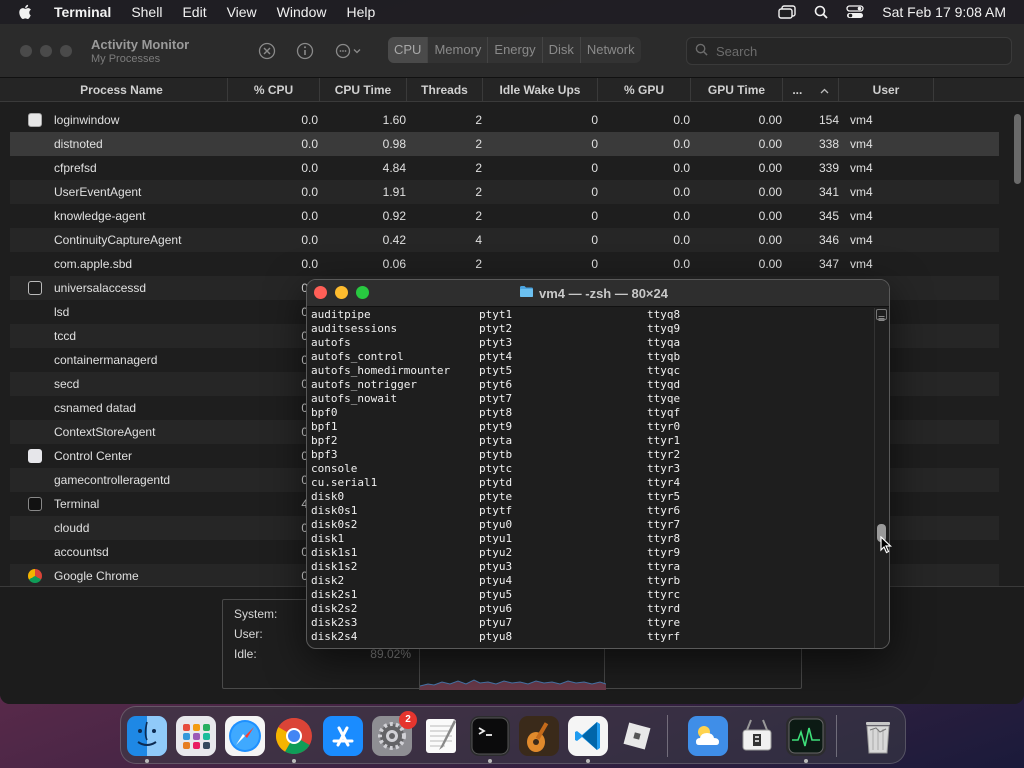 This screenshot has width=1024, height=768. What do you see at coordinates (504, 264) in the screenshot?
I see `table-row: com.apple.sbd 0.0 0.06 2 0 0.0 0.00 347 vm4` at bounding box center [504, 264].